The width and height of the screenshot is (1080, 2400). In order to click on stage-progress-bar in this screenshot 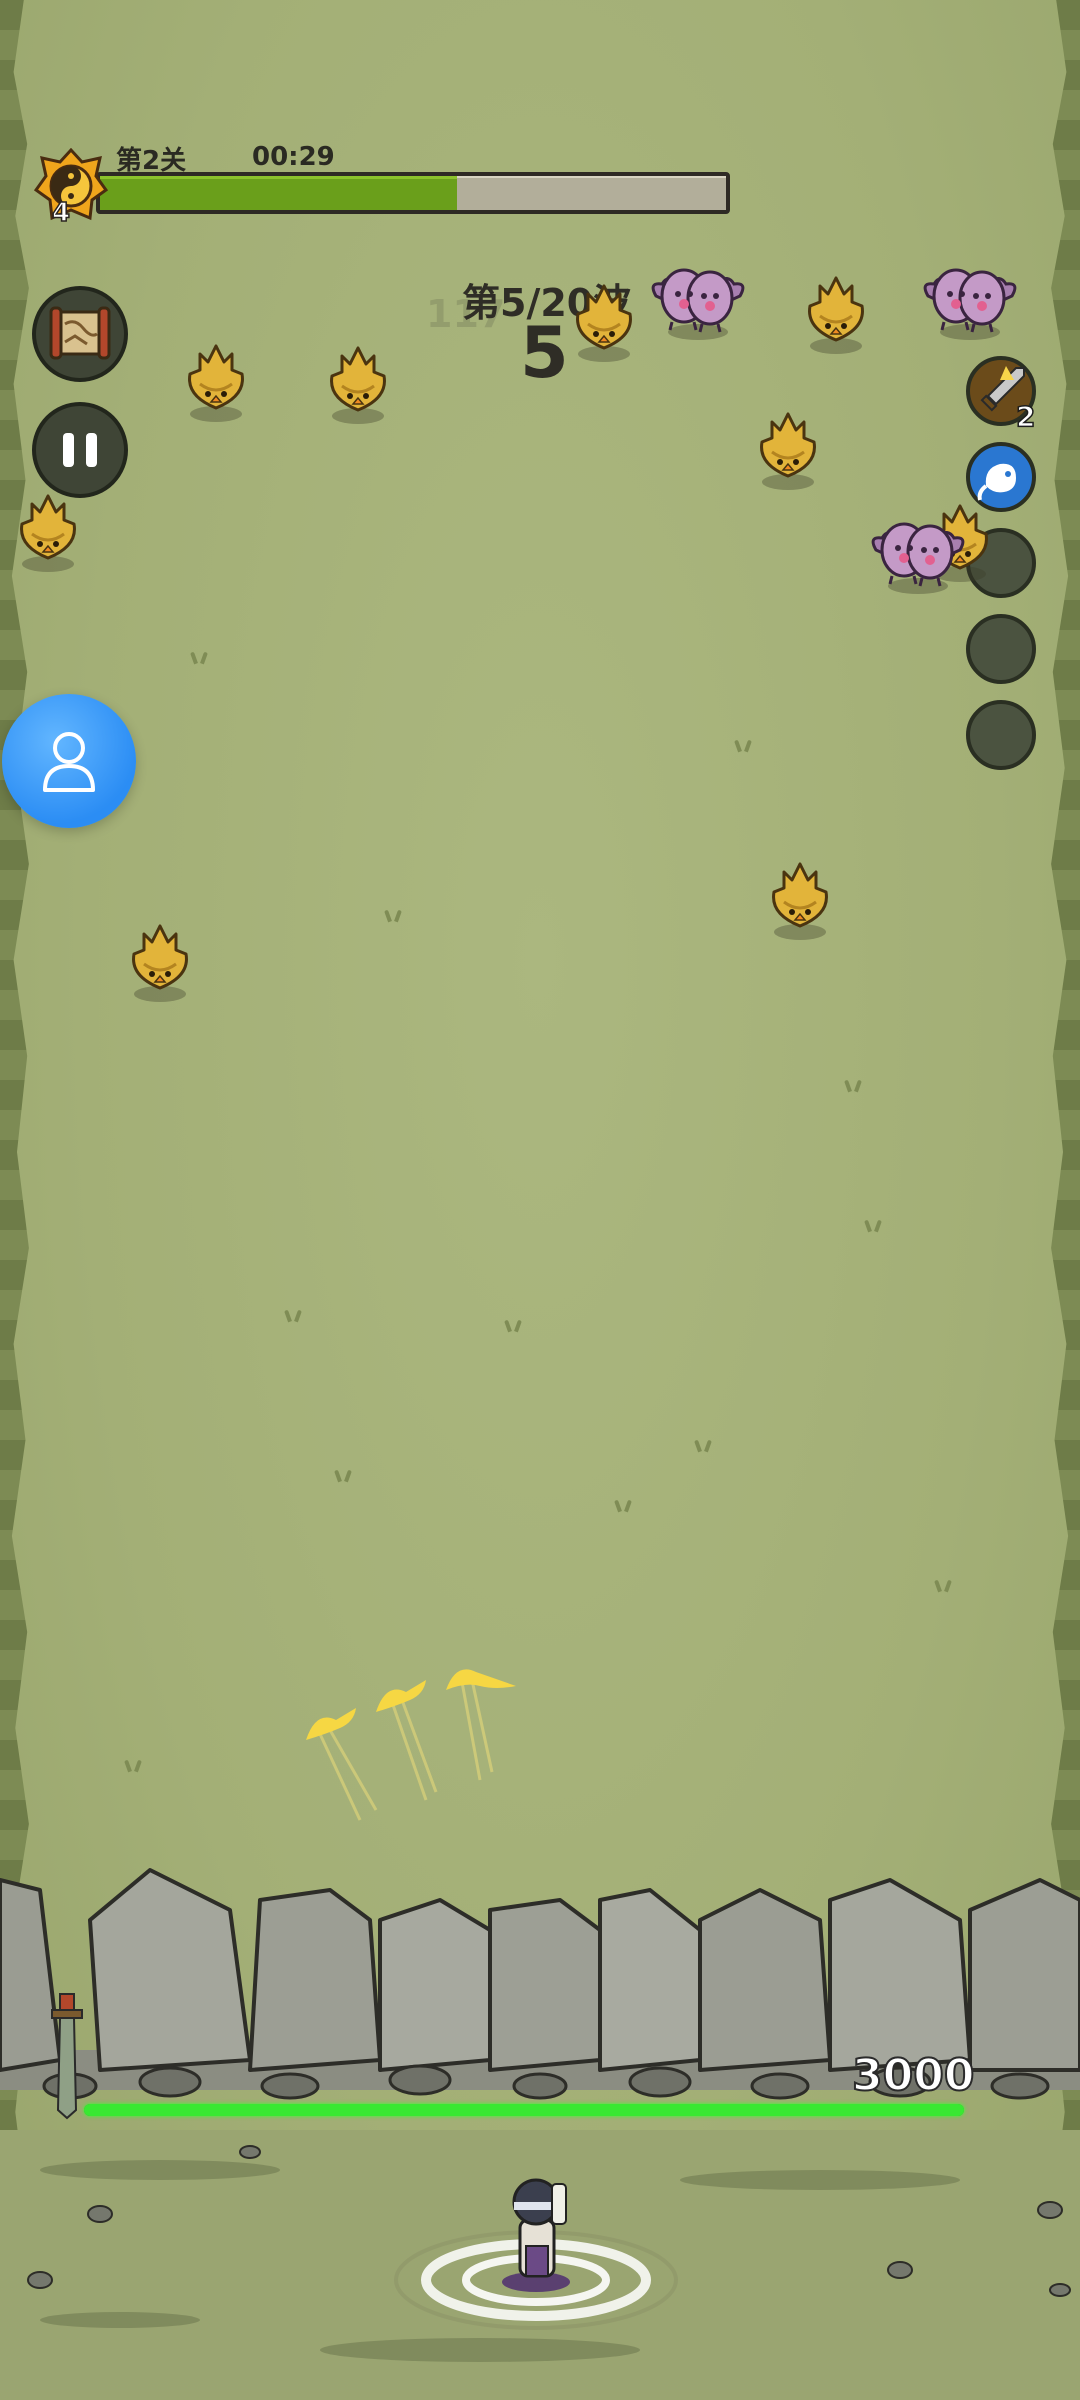, I will do `click(413, 193)`.